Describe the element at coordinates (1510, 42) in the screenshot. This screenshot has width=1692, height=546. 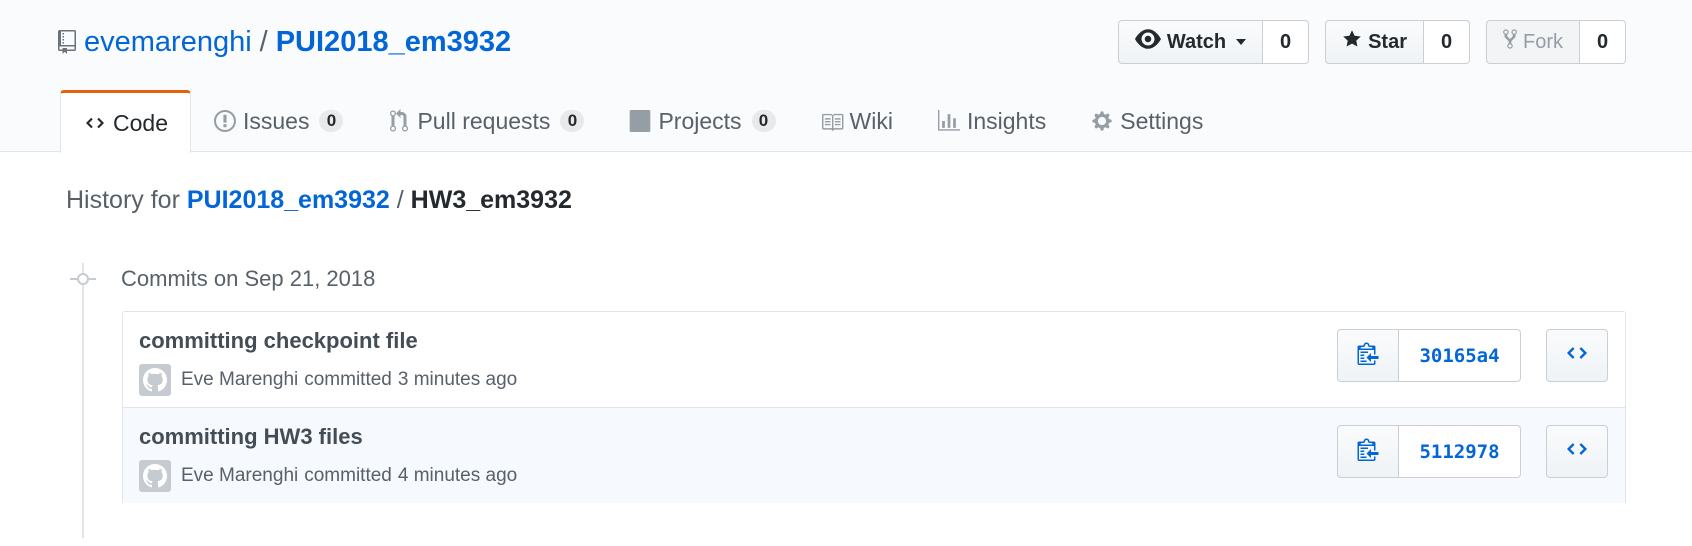
I see `fork-icon` at that location.